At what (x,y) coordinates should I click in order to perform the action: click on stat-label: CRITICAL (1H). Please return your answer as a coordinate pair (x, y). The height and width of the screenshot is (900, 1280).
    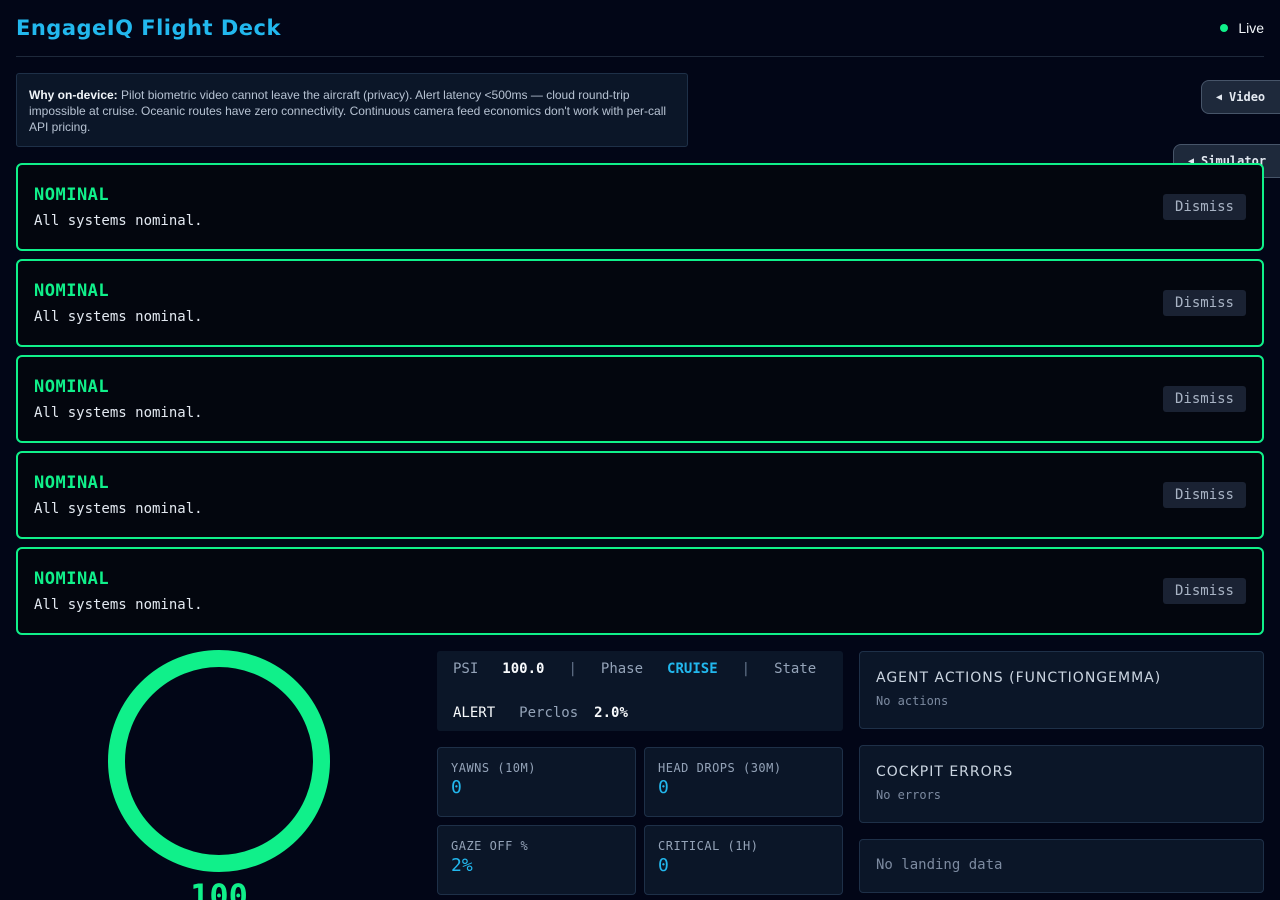
    Looking at the image, I should click on (708, 846).